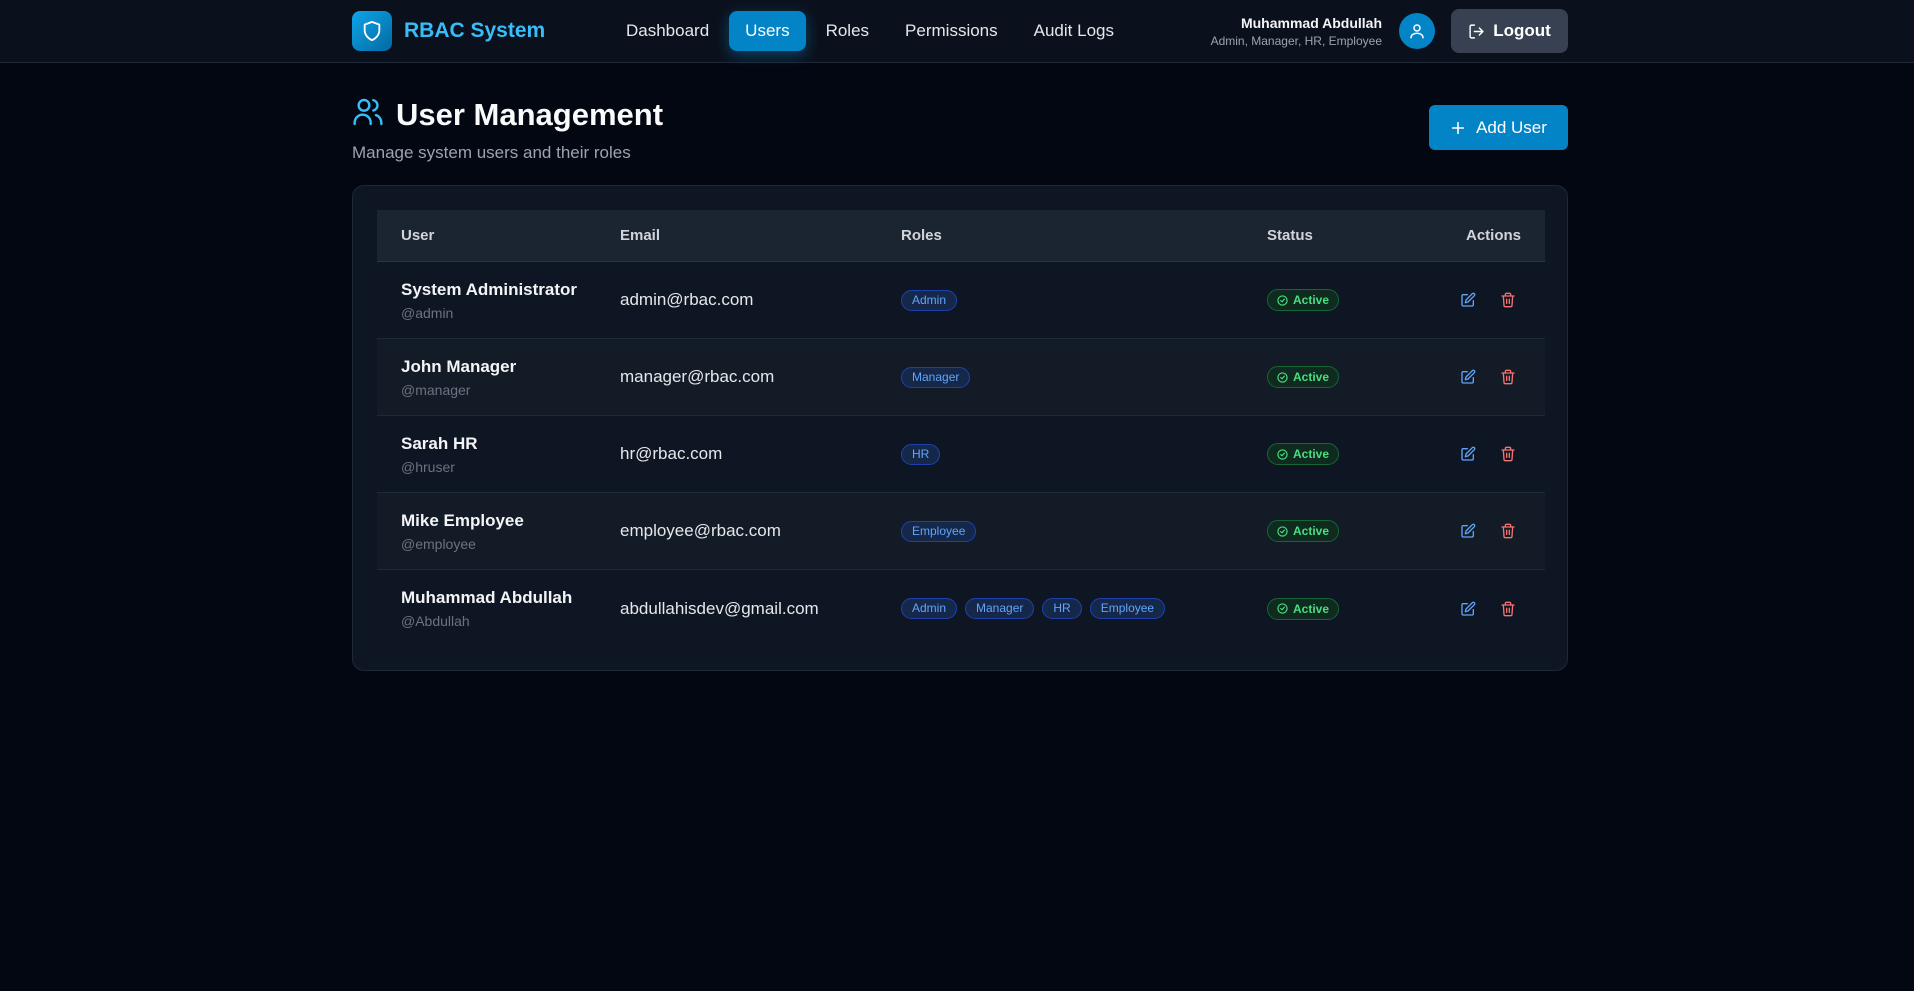 The width and height of the screenshot is (1914, 991). Describe the element at coordinates (1084, 454) in the screenshot. I see `roles-cell: HR` at that location.